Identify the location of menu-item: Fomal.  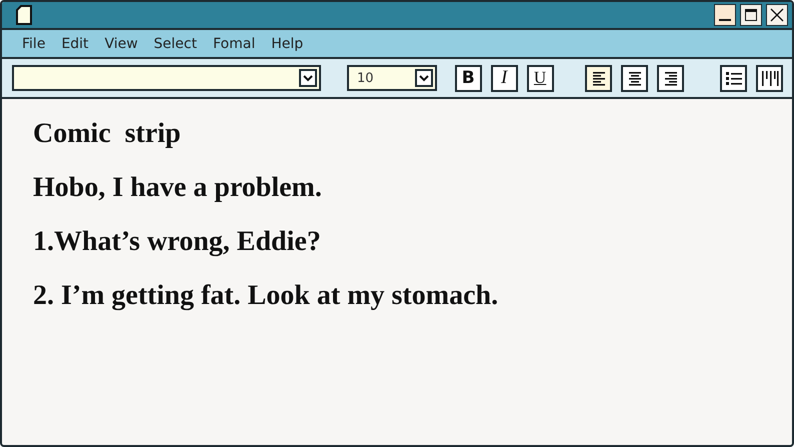
(234, 44).